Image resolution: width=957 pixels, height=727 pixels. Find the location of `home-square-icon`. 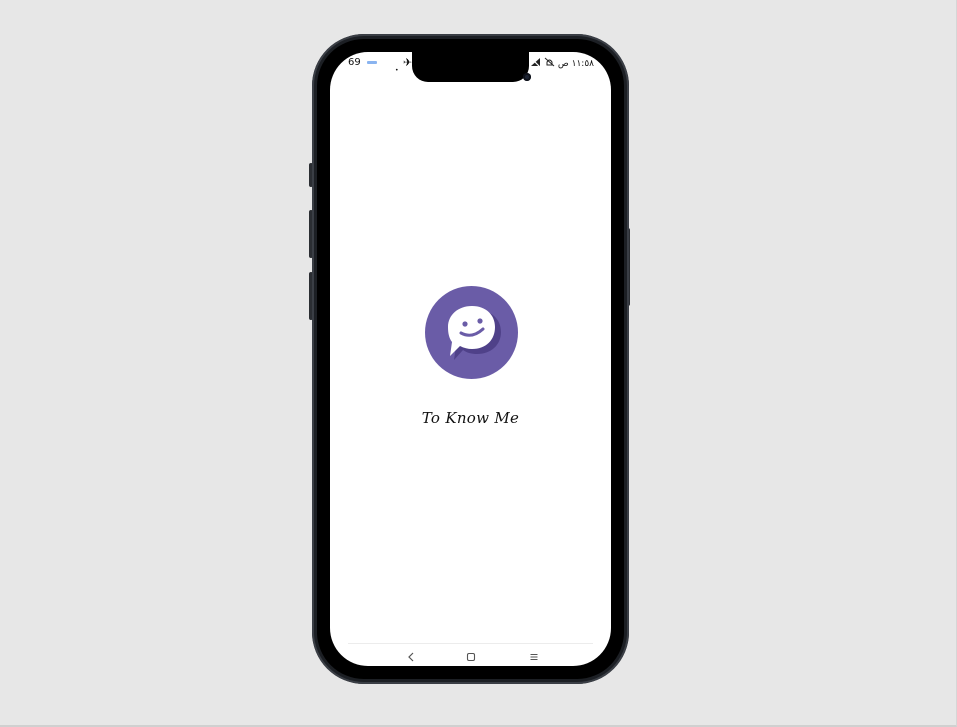

home-square-icon is located at coordinates (471, 657).